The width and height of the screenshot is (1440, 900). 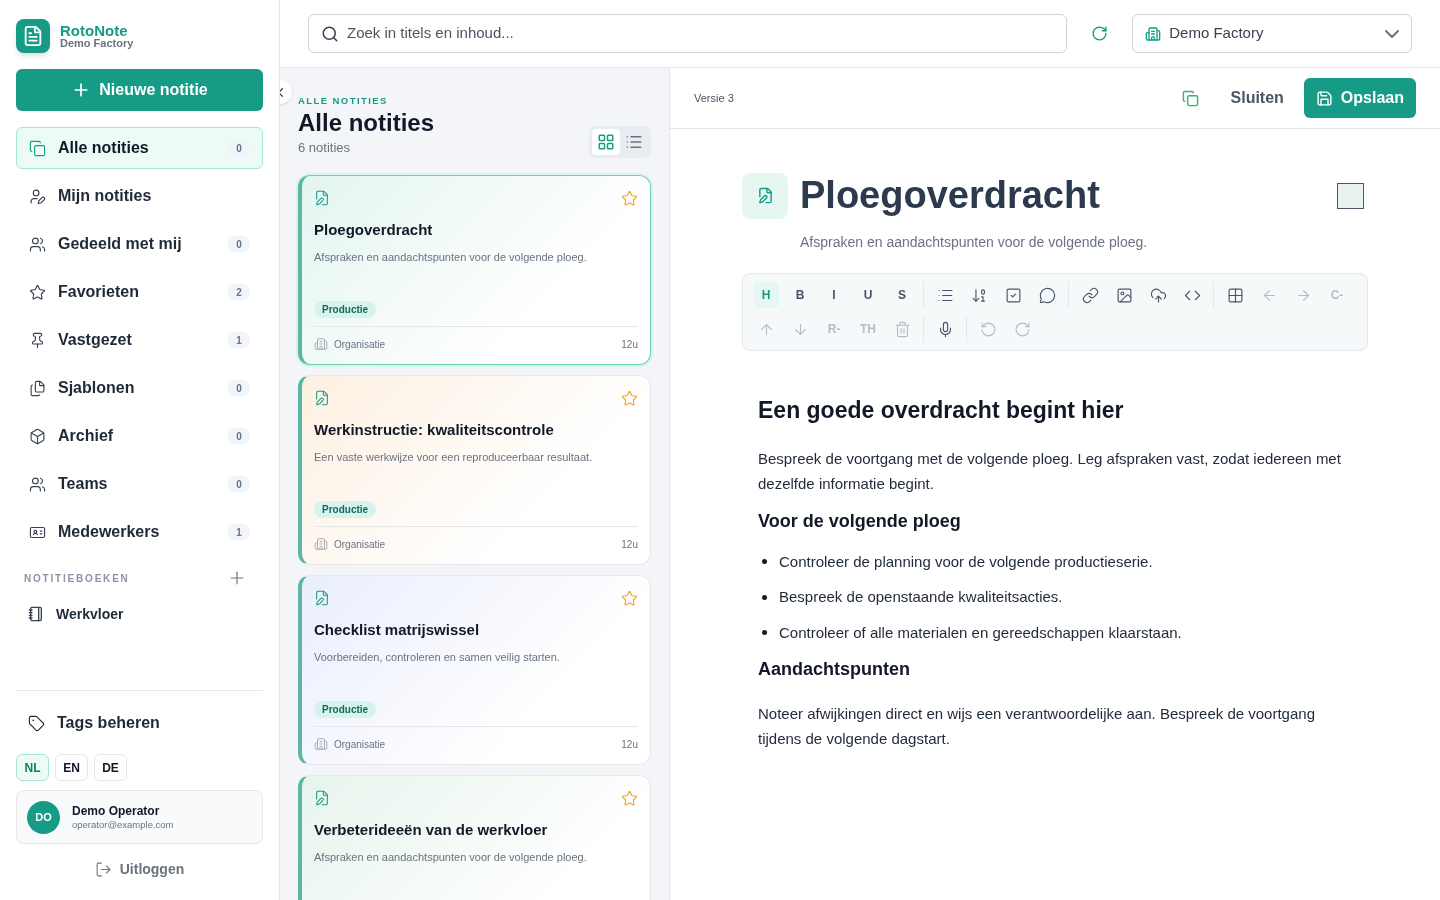 I want to click on format-button: B, so click(x=800, y=295).